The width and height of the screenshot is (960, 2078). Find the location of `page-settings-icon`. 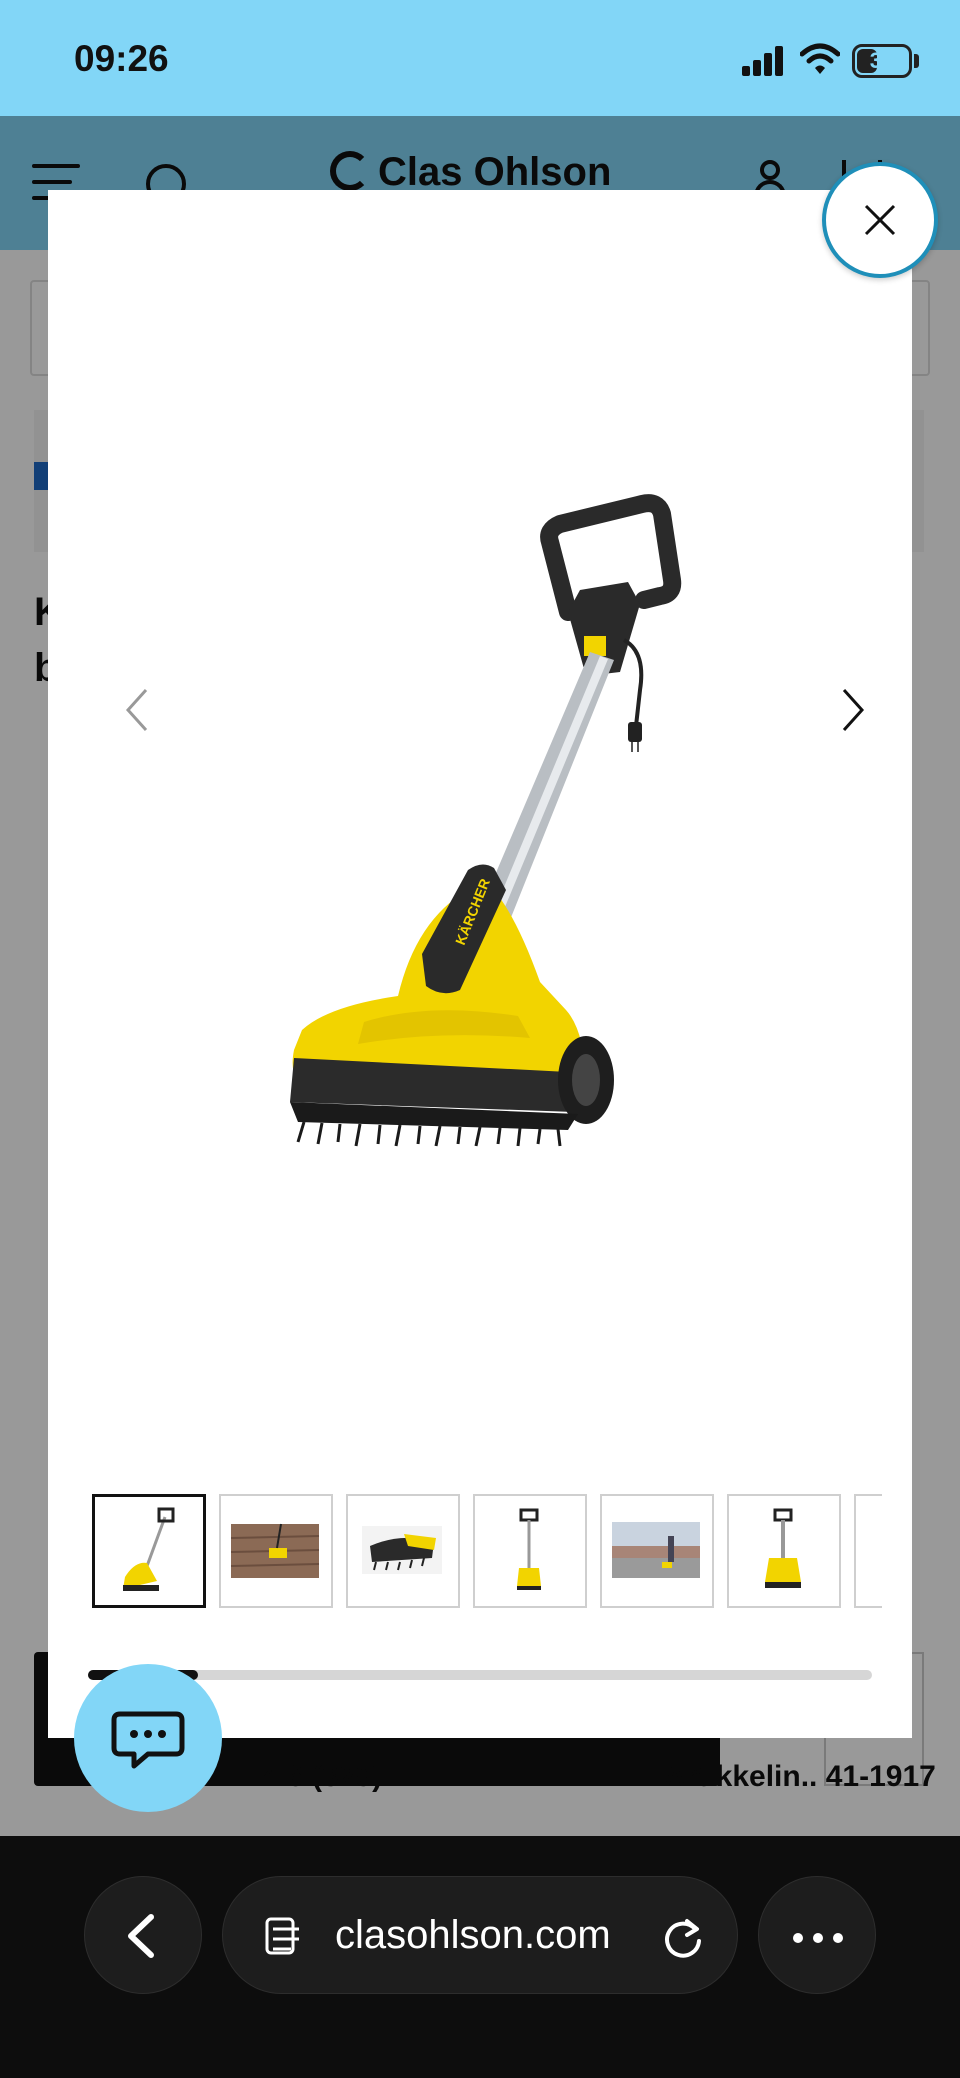

page-settings-icon is located at coordinates (282, 1936).